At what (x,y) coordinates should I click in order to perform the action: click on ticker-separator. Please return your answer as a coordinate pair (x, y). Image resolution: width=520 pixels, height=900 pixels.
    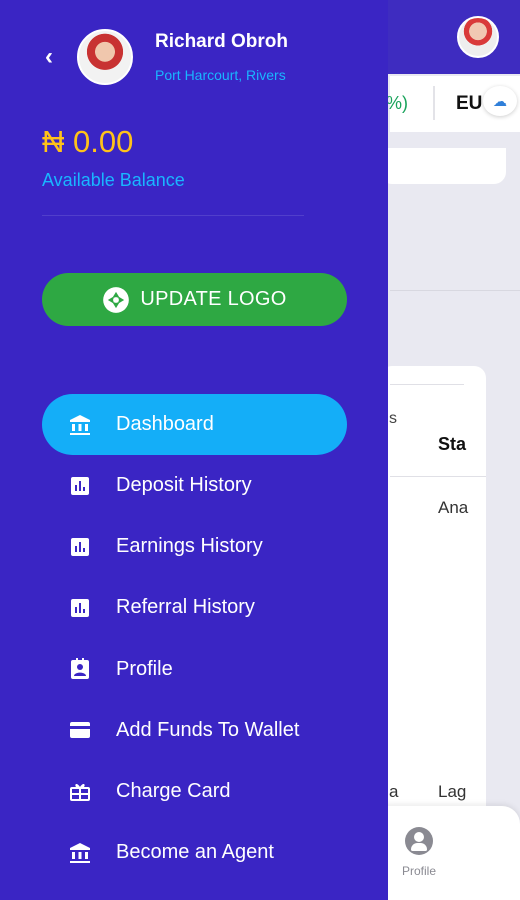
    Looking at the image, I should click on (434, 103).